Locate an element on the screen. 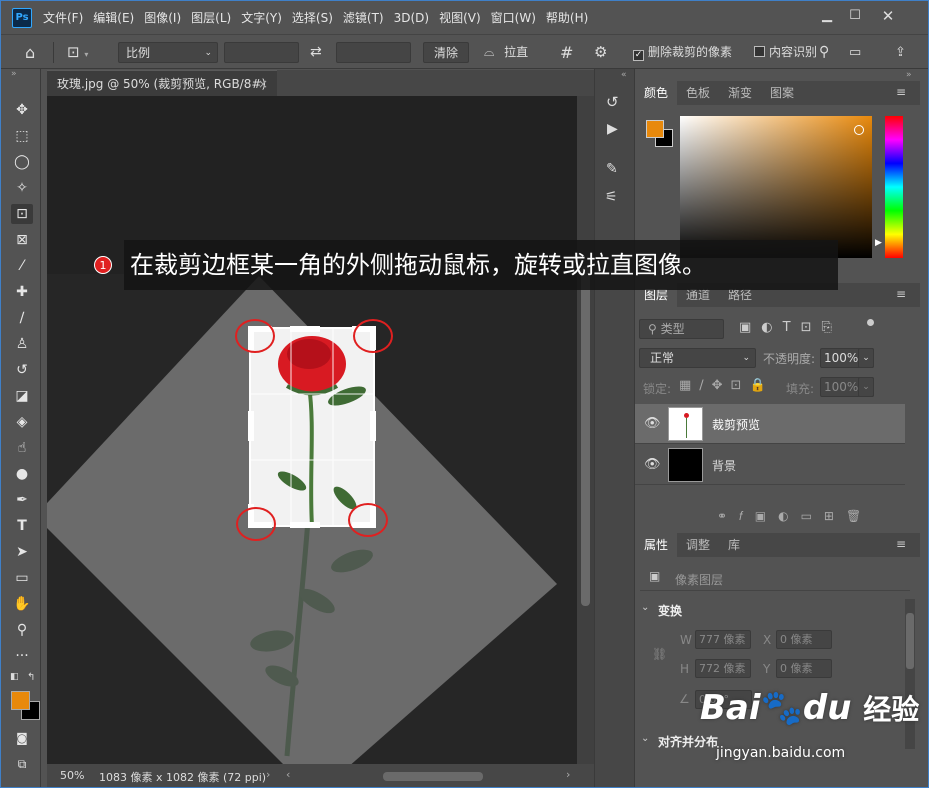 This screenshot has width=929, height=788. search-icon: ⚲ is located at coordinates (824, 52).